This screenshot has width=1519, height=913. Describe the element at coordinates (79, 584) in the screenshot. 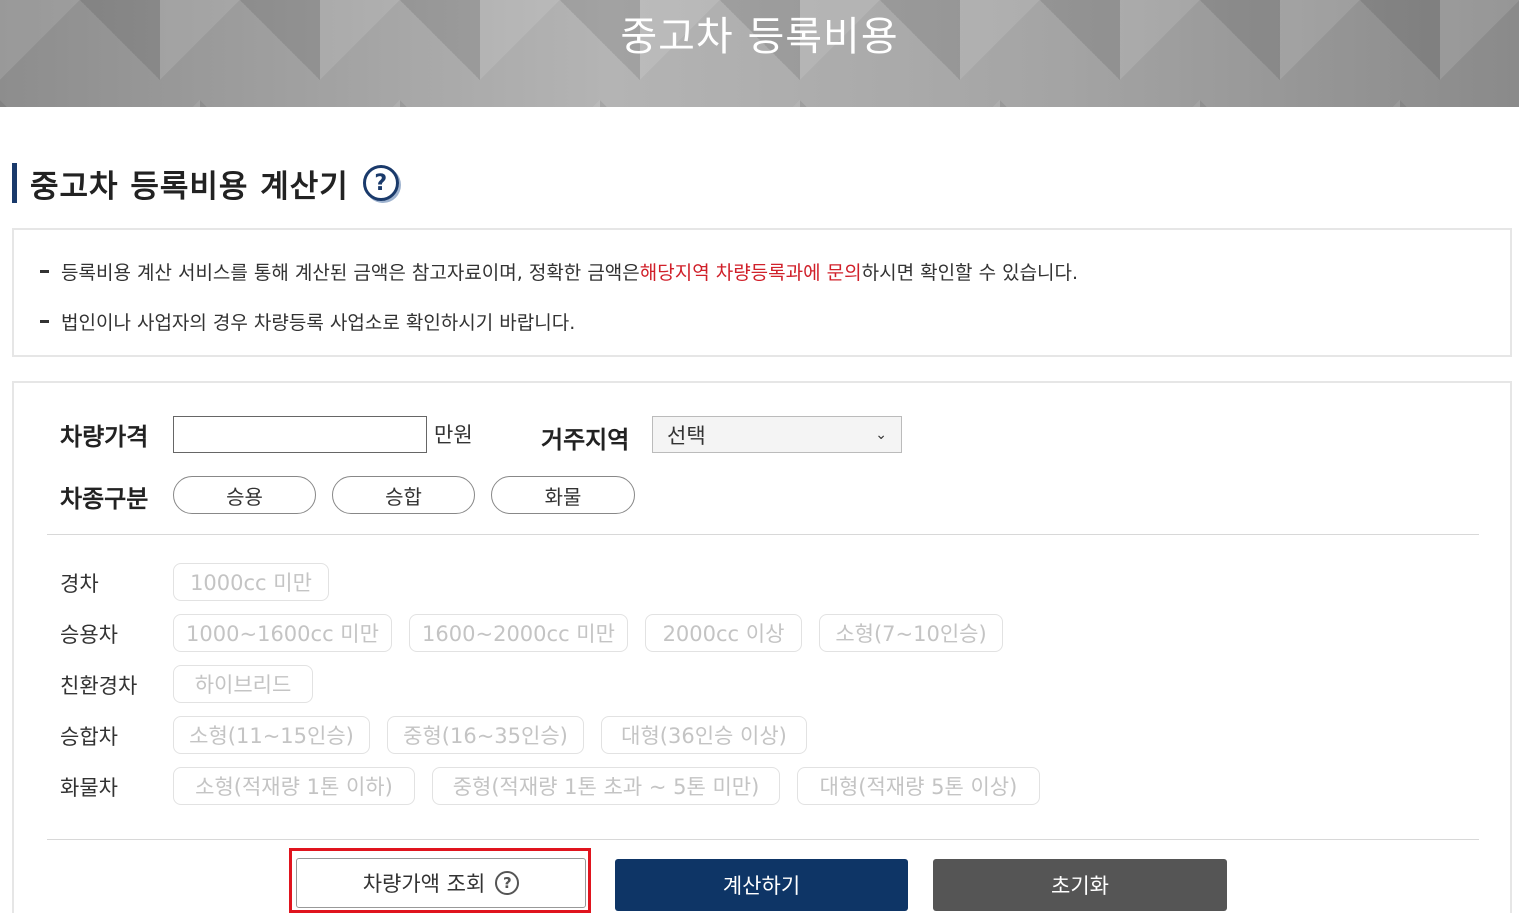

I see `category-label: 경차` at that location.